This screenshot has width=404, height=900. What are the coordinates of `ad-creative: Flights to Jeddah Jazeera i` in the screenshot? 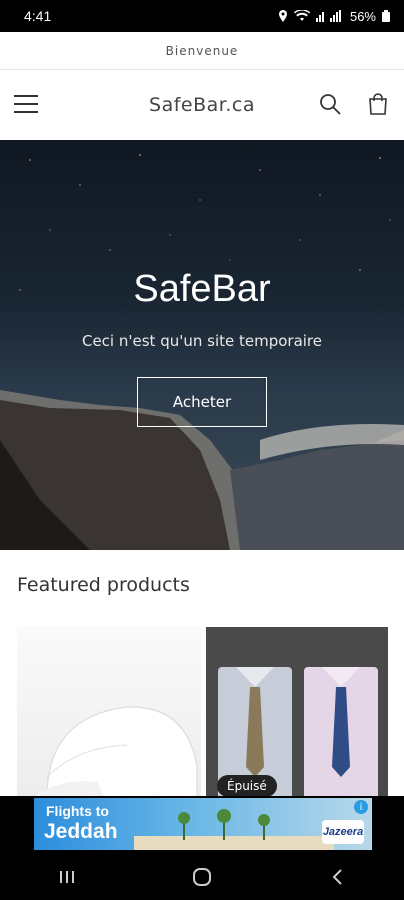 It's located at (203, 824).